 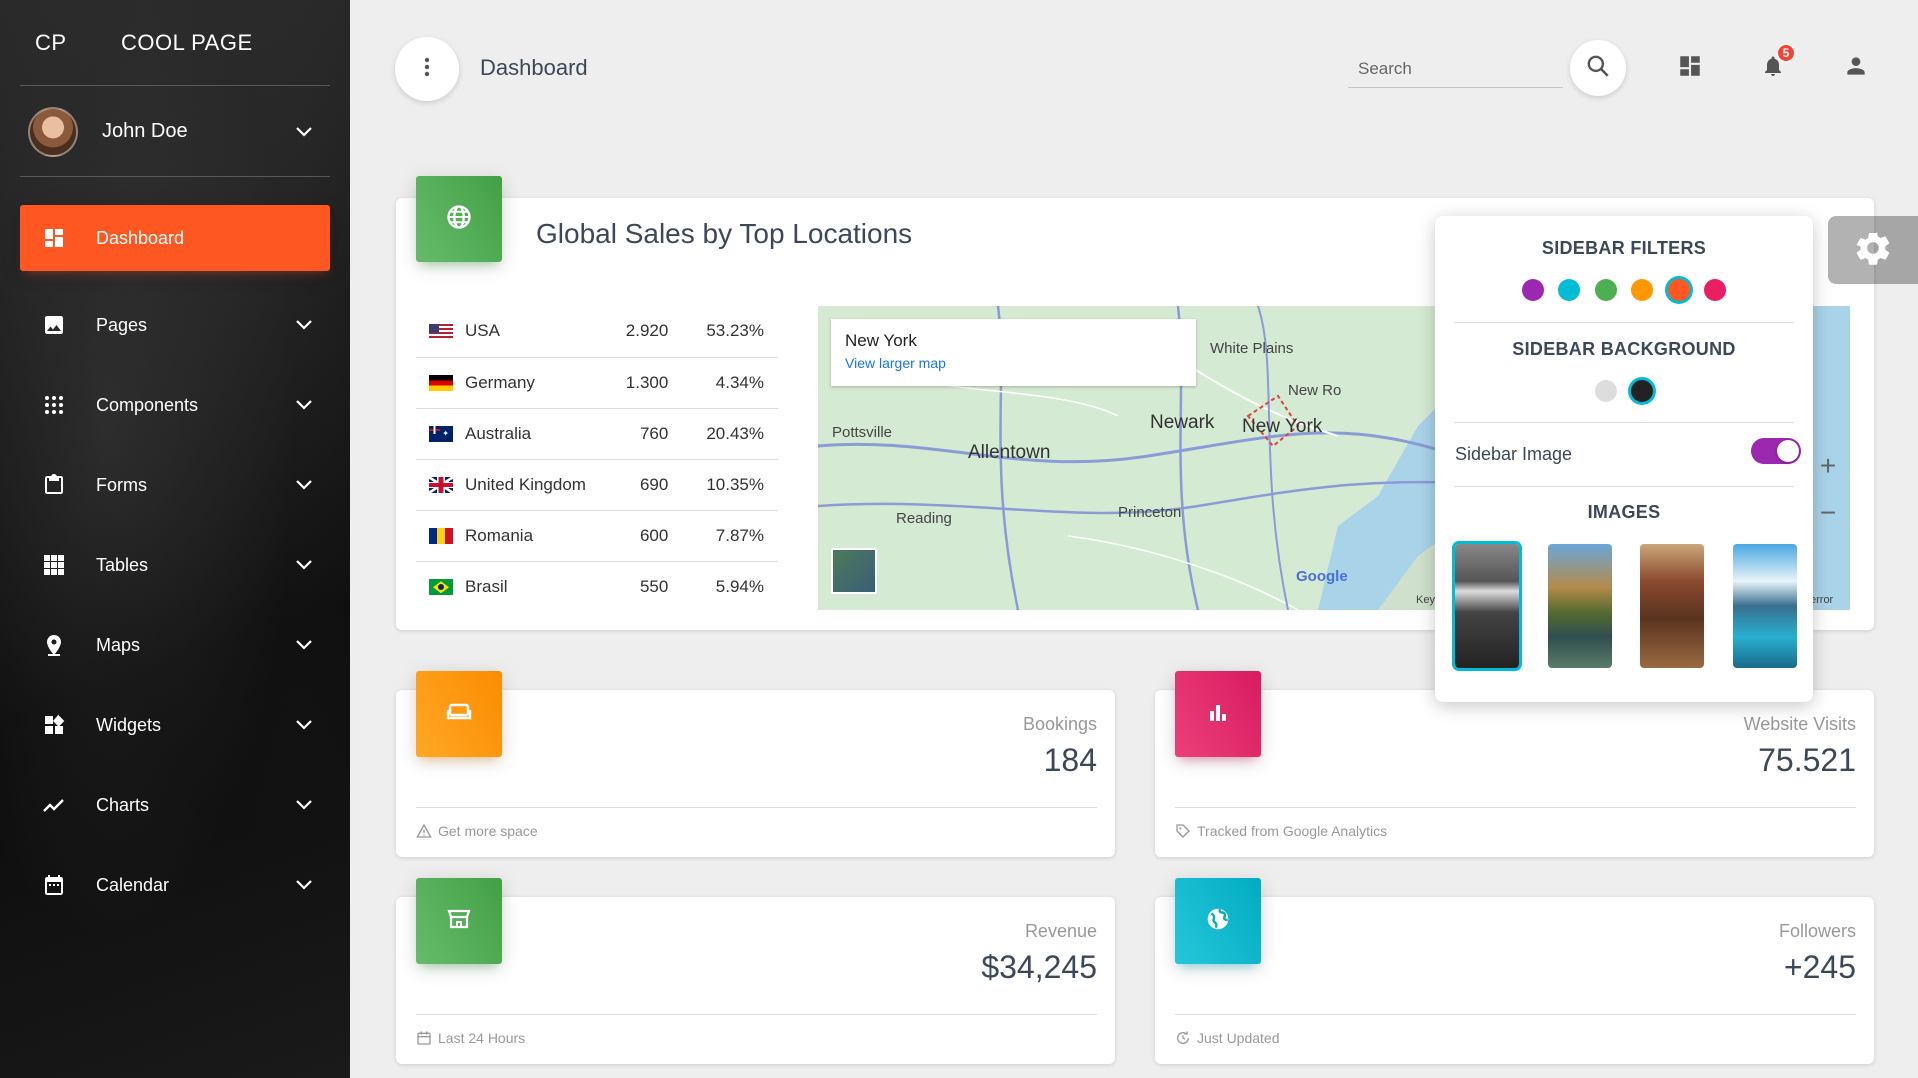 I want to click on table-row: Romania 600 7.87%, so click(x=597, y=536).